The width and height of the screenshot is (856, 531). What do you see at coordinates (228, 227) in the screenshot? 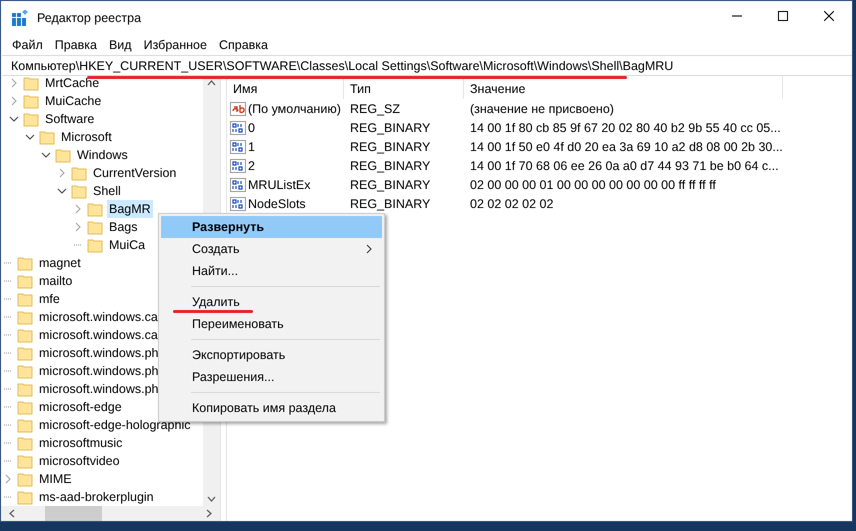
I see `menu-item-label: Развернуть` at bounding box center [228, 227].